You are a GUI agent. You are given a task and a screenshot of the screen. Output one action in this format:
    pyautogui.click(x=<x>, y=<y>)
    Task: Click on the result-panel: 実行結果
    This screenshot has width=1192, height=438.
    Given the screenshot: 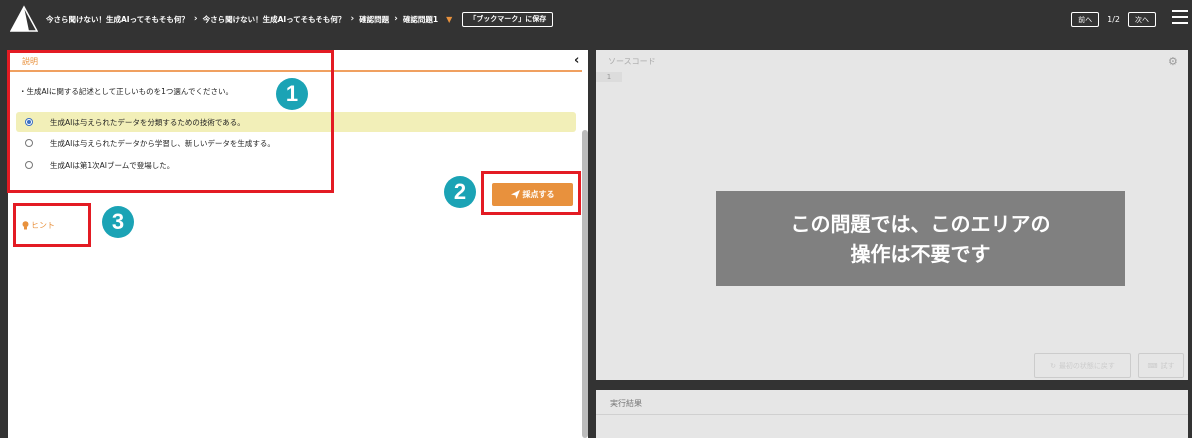 What is the action you would take?
    pyautogui.click(x=892, y=414)
    